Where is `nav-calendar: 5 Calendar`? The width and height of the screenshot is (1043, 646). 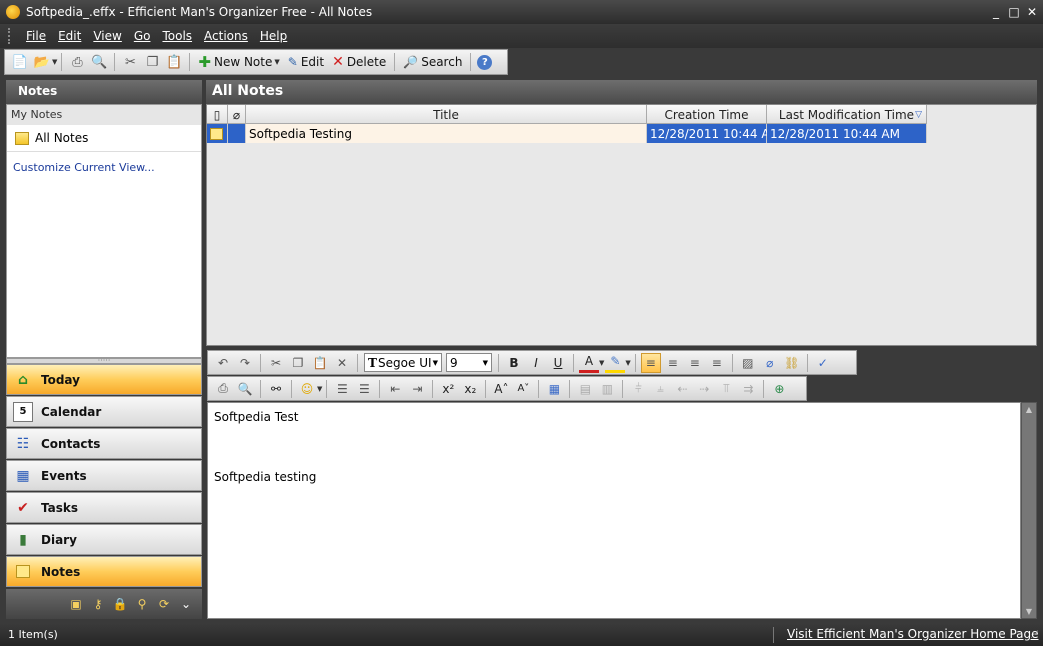
nav-calendar: 5 Calendar is located at coordinates (104, 411).